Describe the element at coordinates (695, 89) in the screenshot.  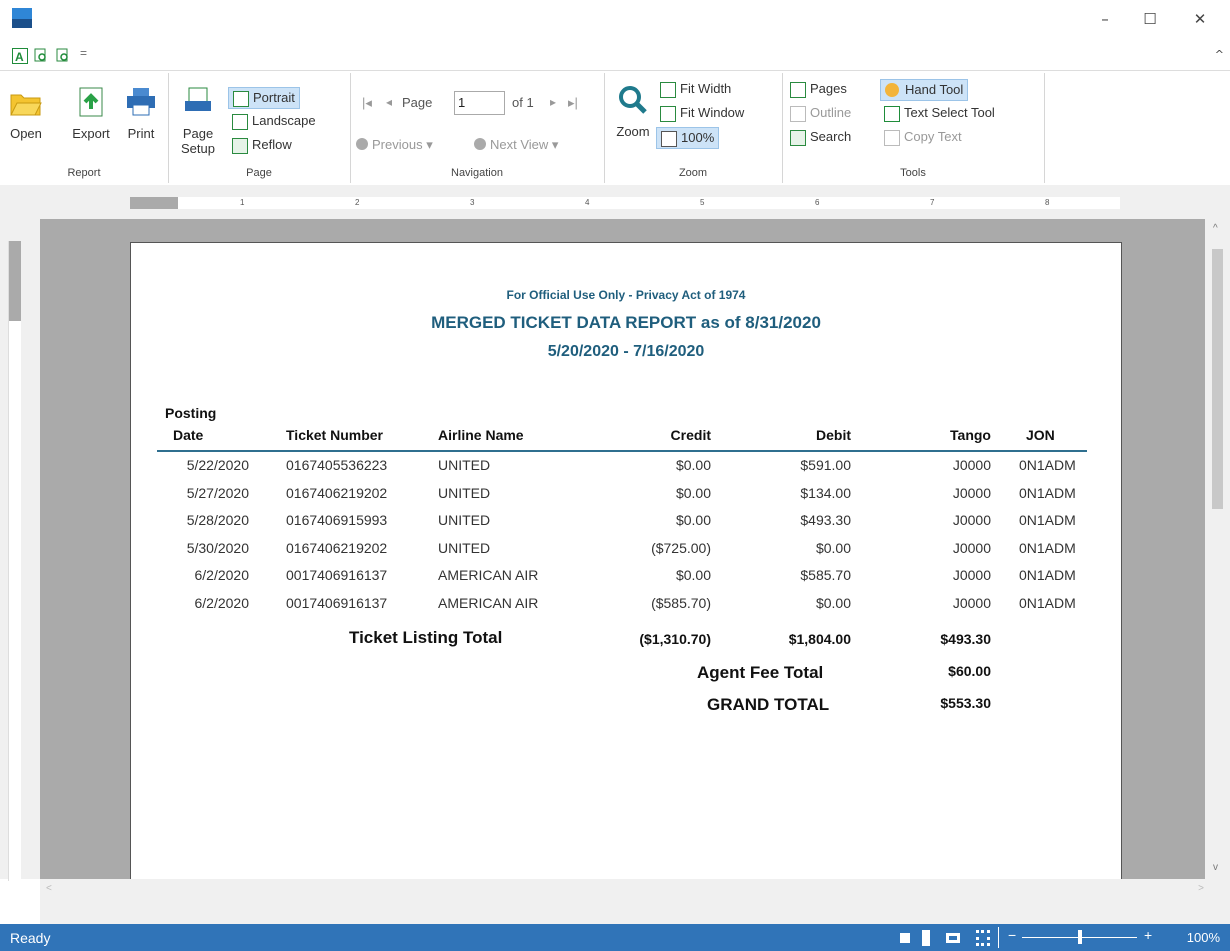
I see `fit-width-button: Fit Width` at that location.